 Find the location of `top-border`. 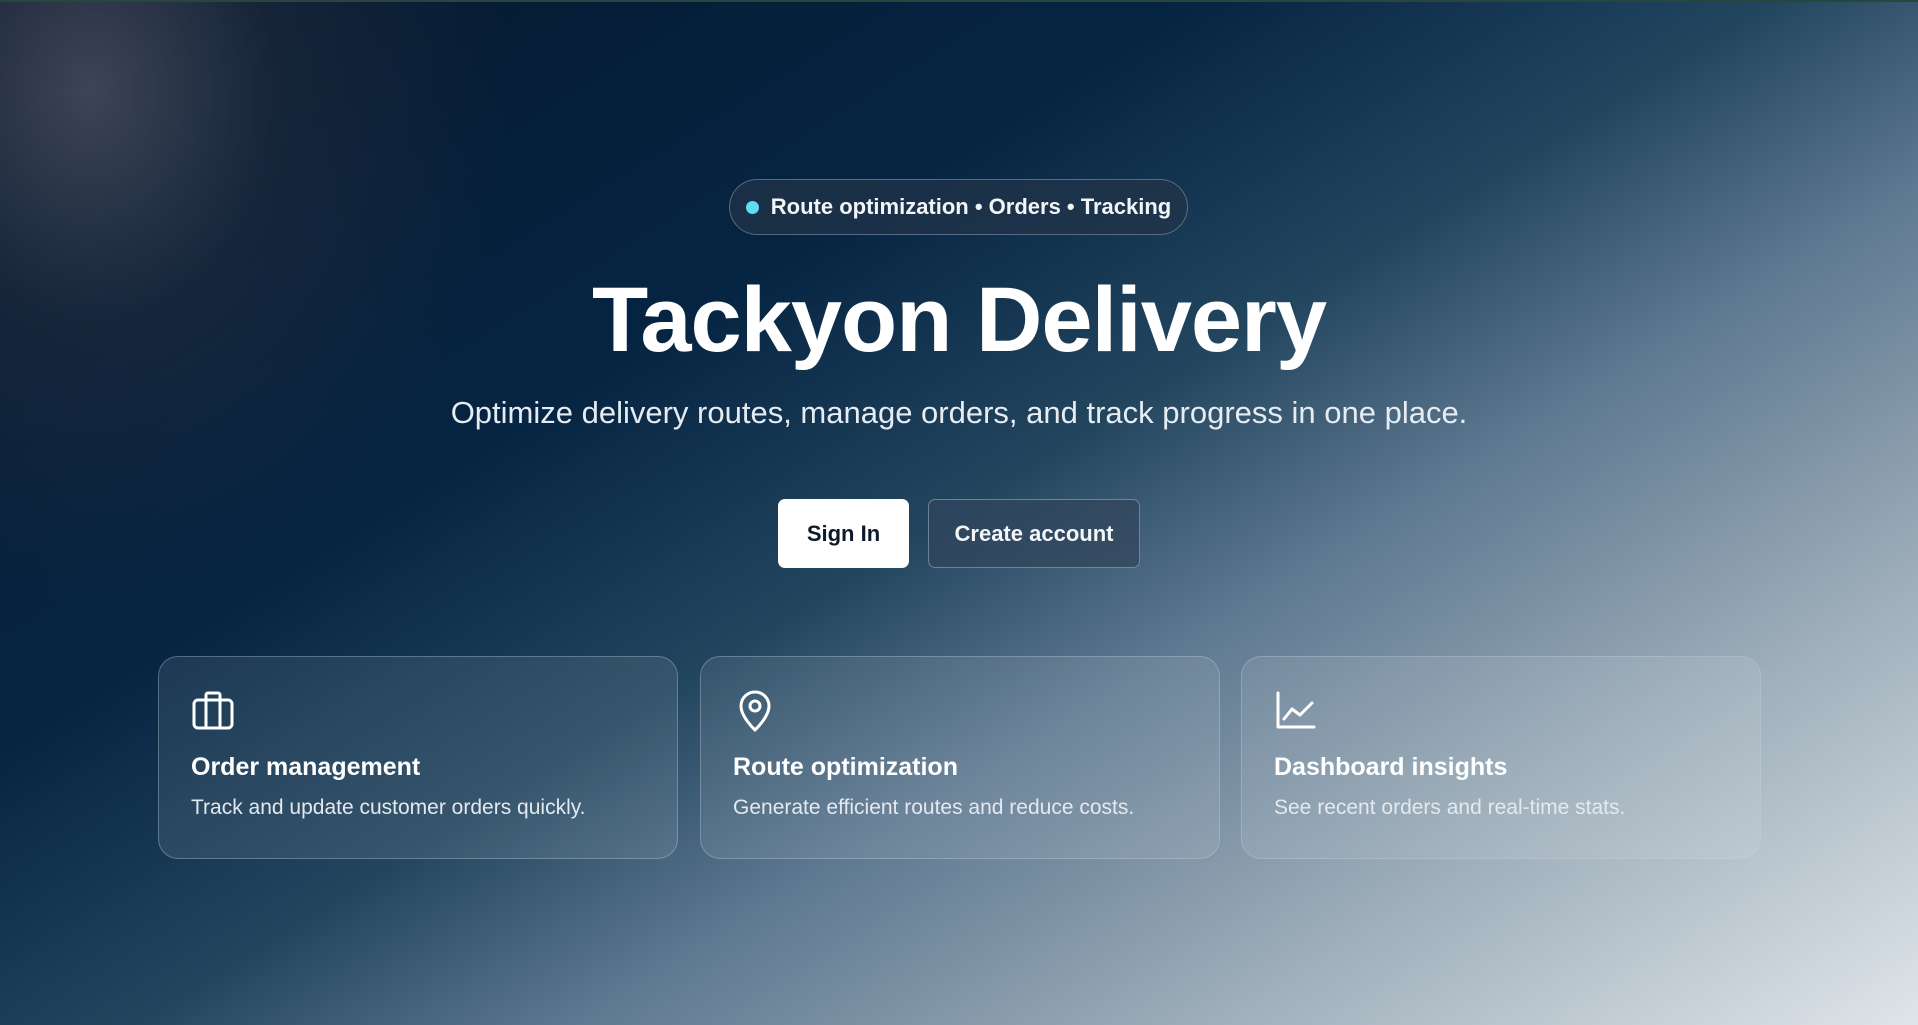

top-border is located at coordinates (959, 1).